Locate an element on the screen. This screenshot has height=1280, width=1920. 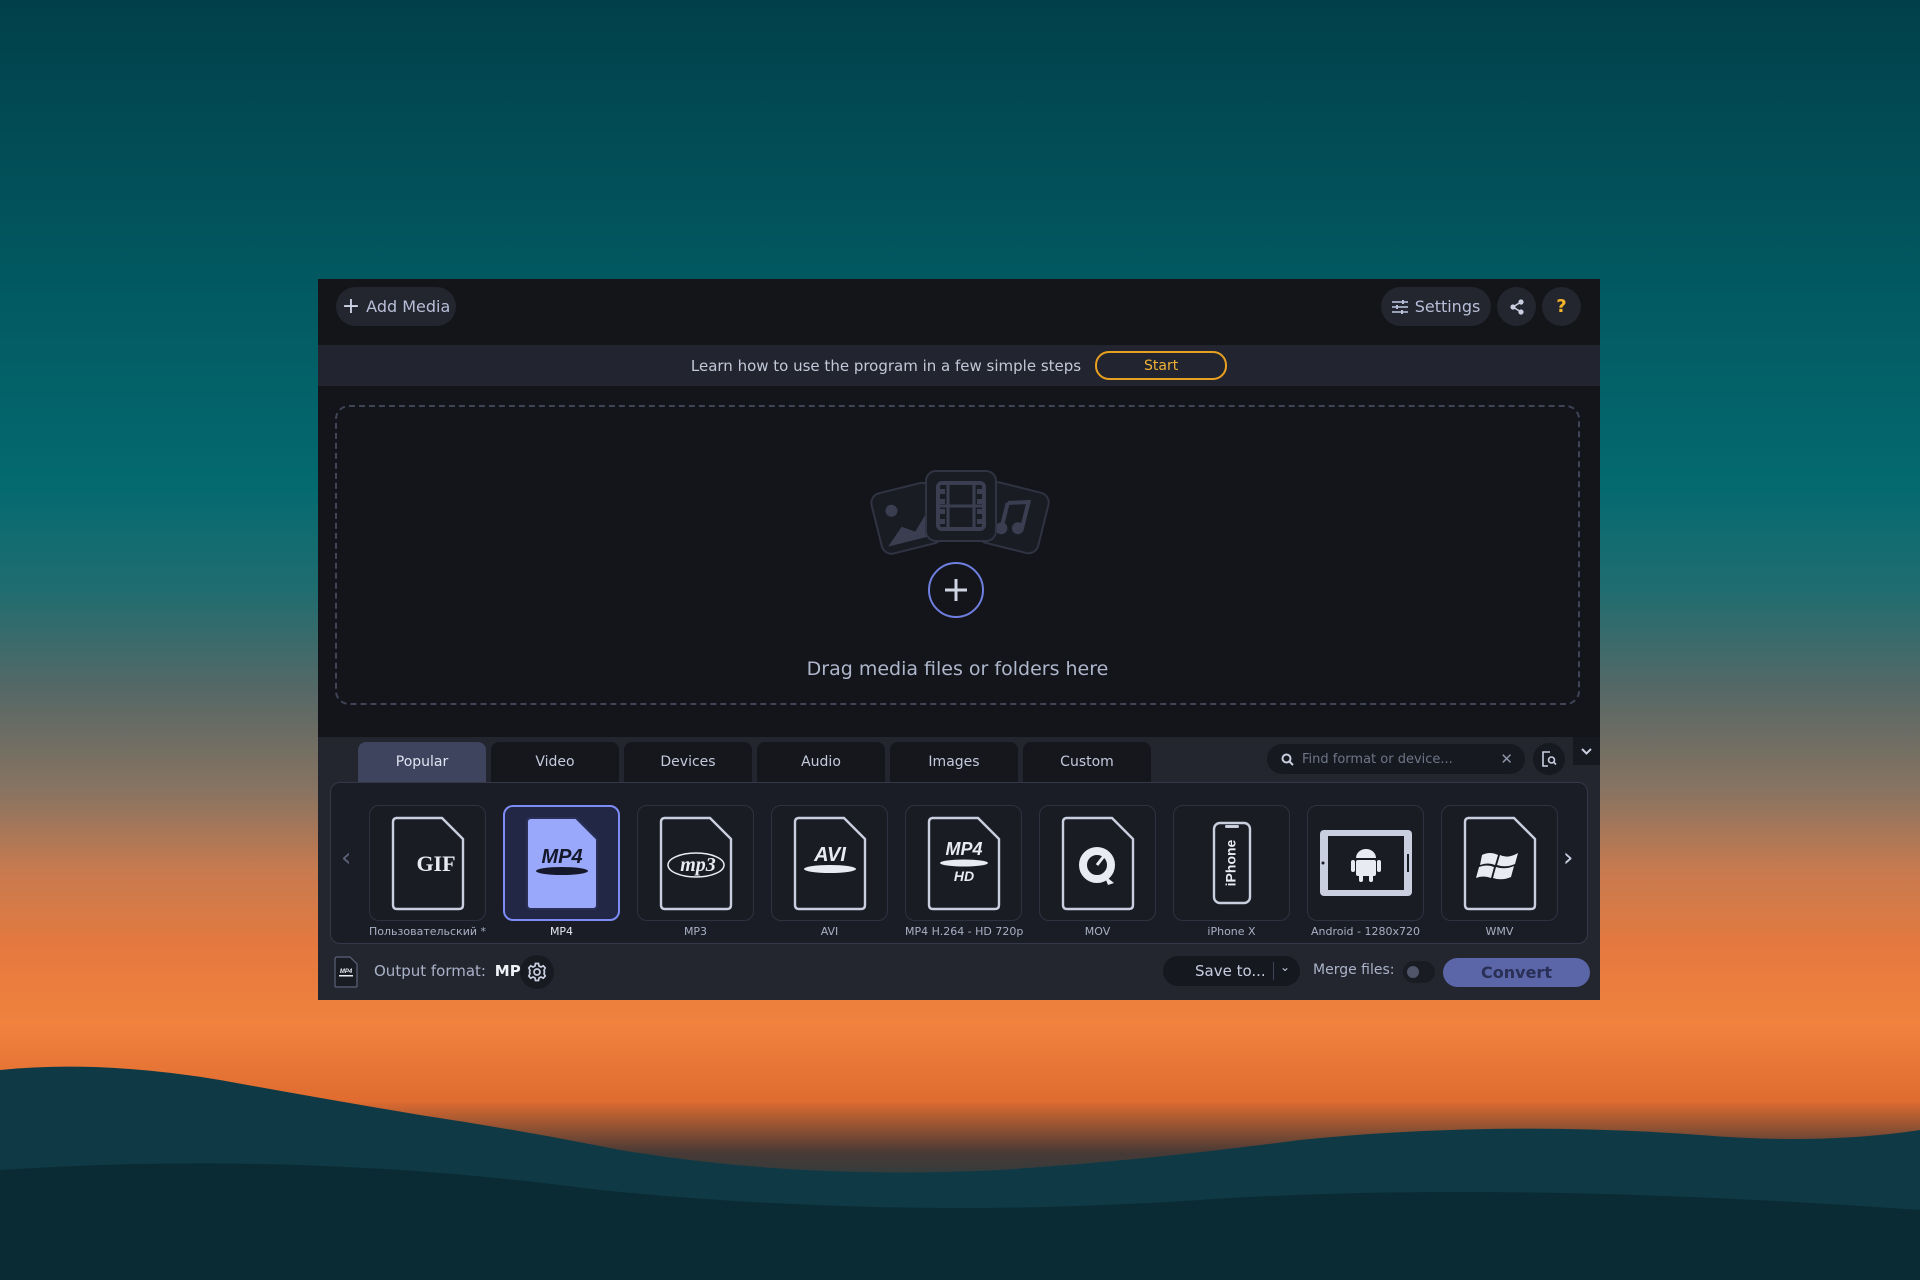
tab-video: Video is located at coordinates (555, 762).